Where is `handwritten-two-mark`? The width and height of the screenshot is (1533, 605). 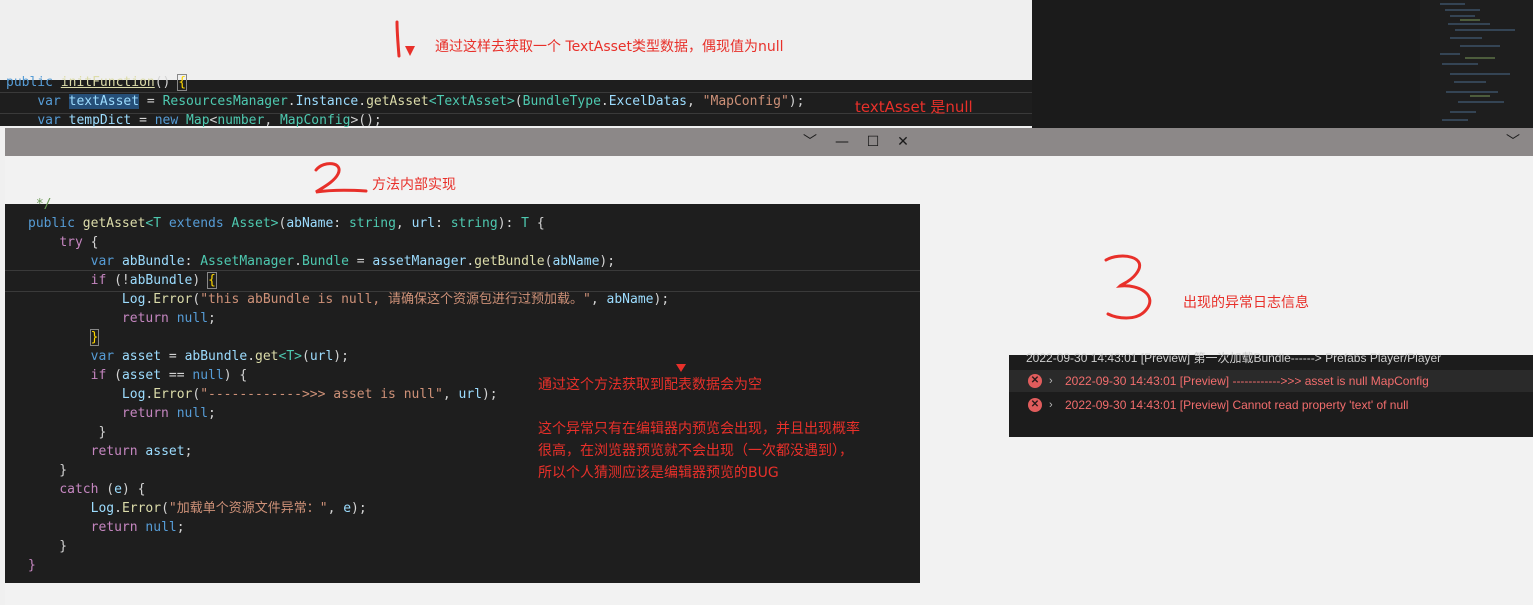
handwritten-two-mark is located at coordinates (341, 178).